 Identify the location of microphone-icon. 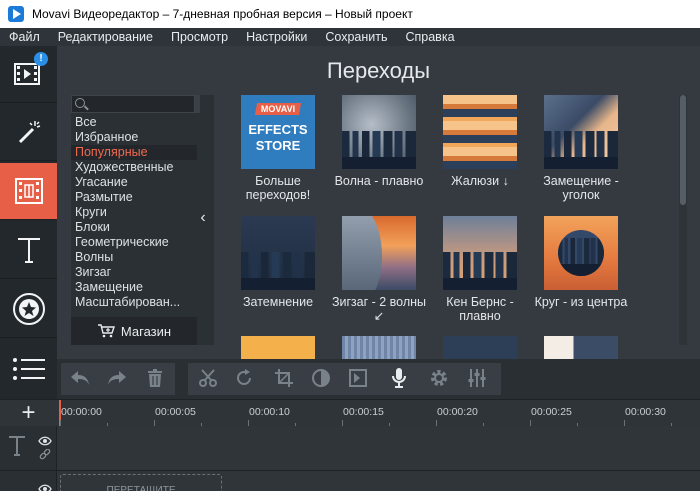
(399, 379).